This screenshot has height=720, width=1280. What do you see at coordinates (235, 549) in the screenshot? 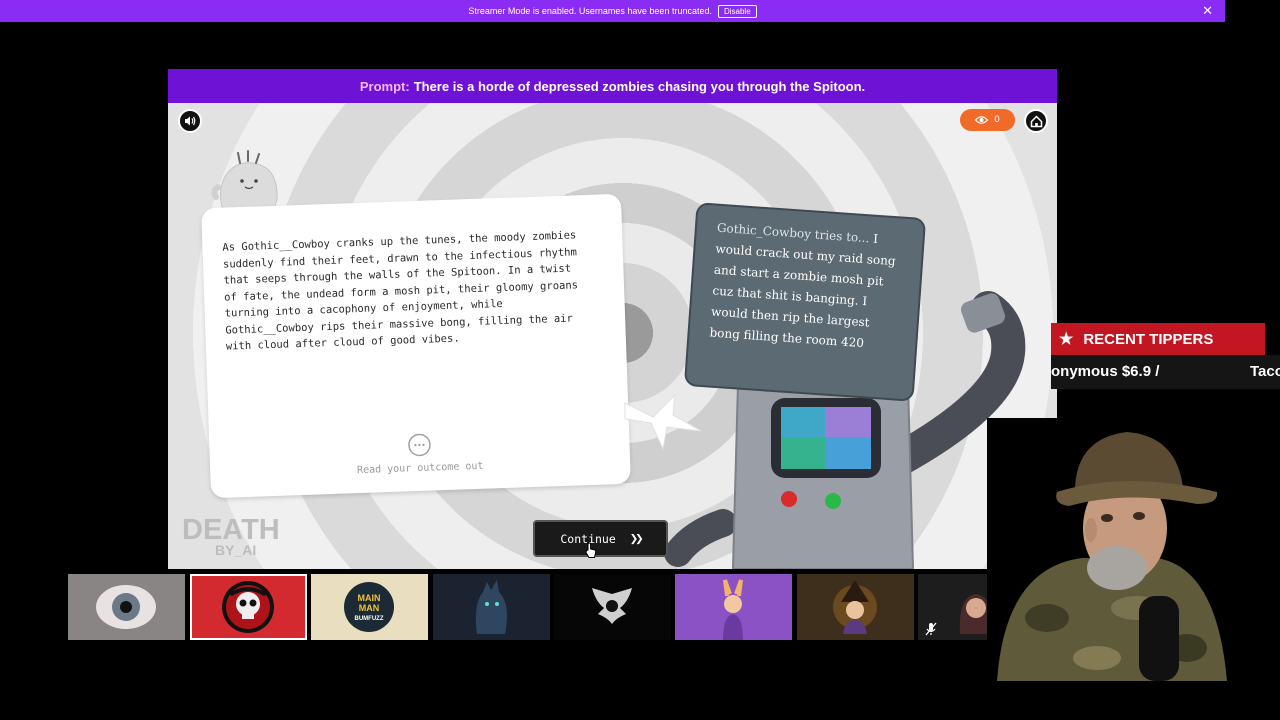
I see `logo-line-2: BY_AI` at bounding box center [235, 549].